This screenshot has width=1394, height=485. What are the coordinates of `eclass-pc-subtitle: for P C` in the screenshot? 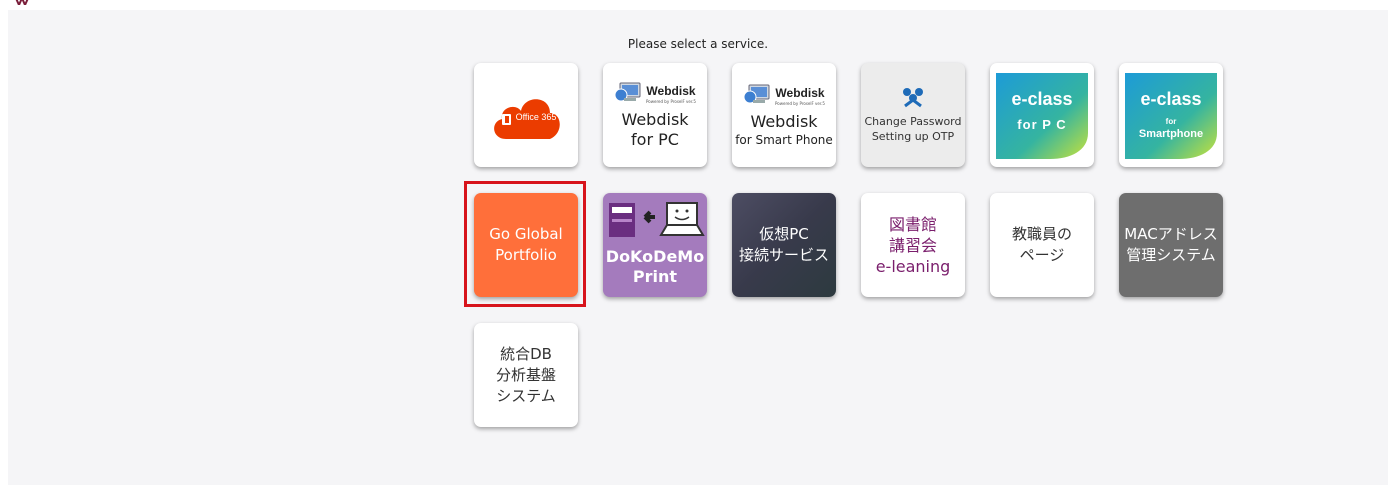 It's located at (1042, 124).